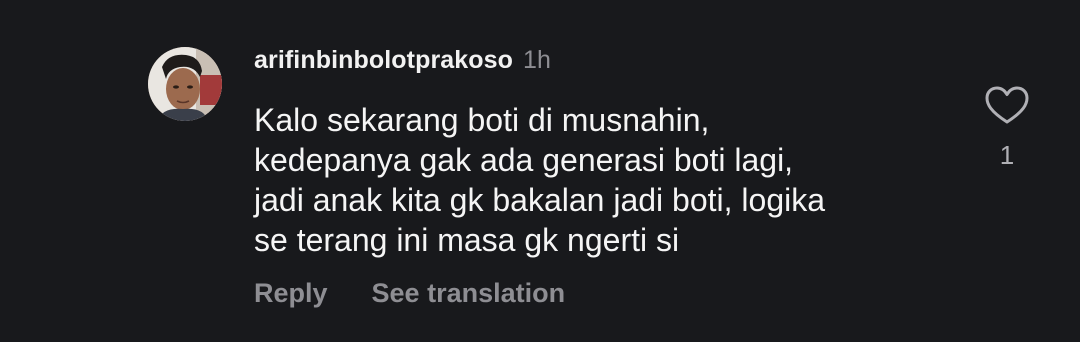  What do you see at coordinates (469, 293) in the screenshot?
I see `see-translation-button: See translation` at bounding box center [469, 293].